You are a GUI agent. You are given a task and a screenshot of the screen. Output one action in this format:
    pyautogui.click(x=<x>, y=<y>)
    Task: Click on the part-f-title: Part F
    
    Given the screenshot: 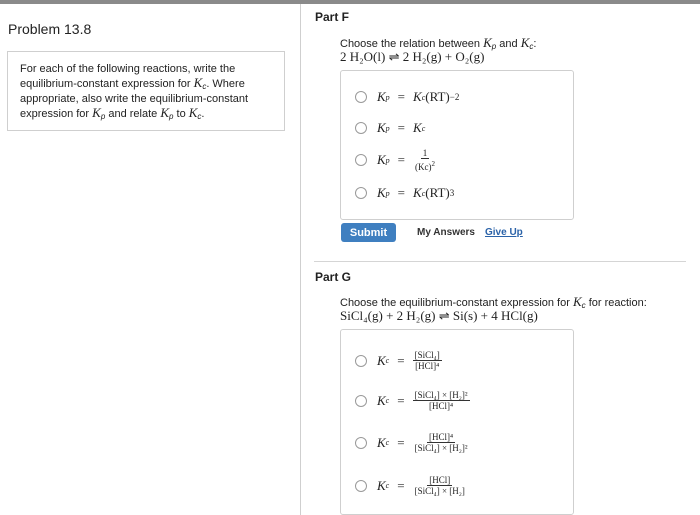 What is the action you would take?
    pyautogui.click(x=332, y=17)
    